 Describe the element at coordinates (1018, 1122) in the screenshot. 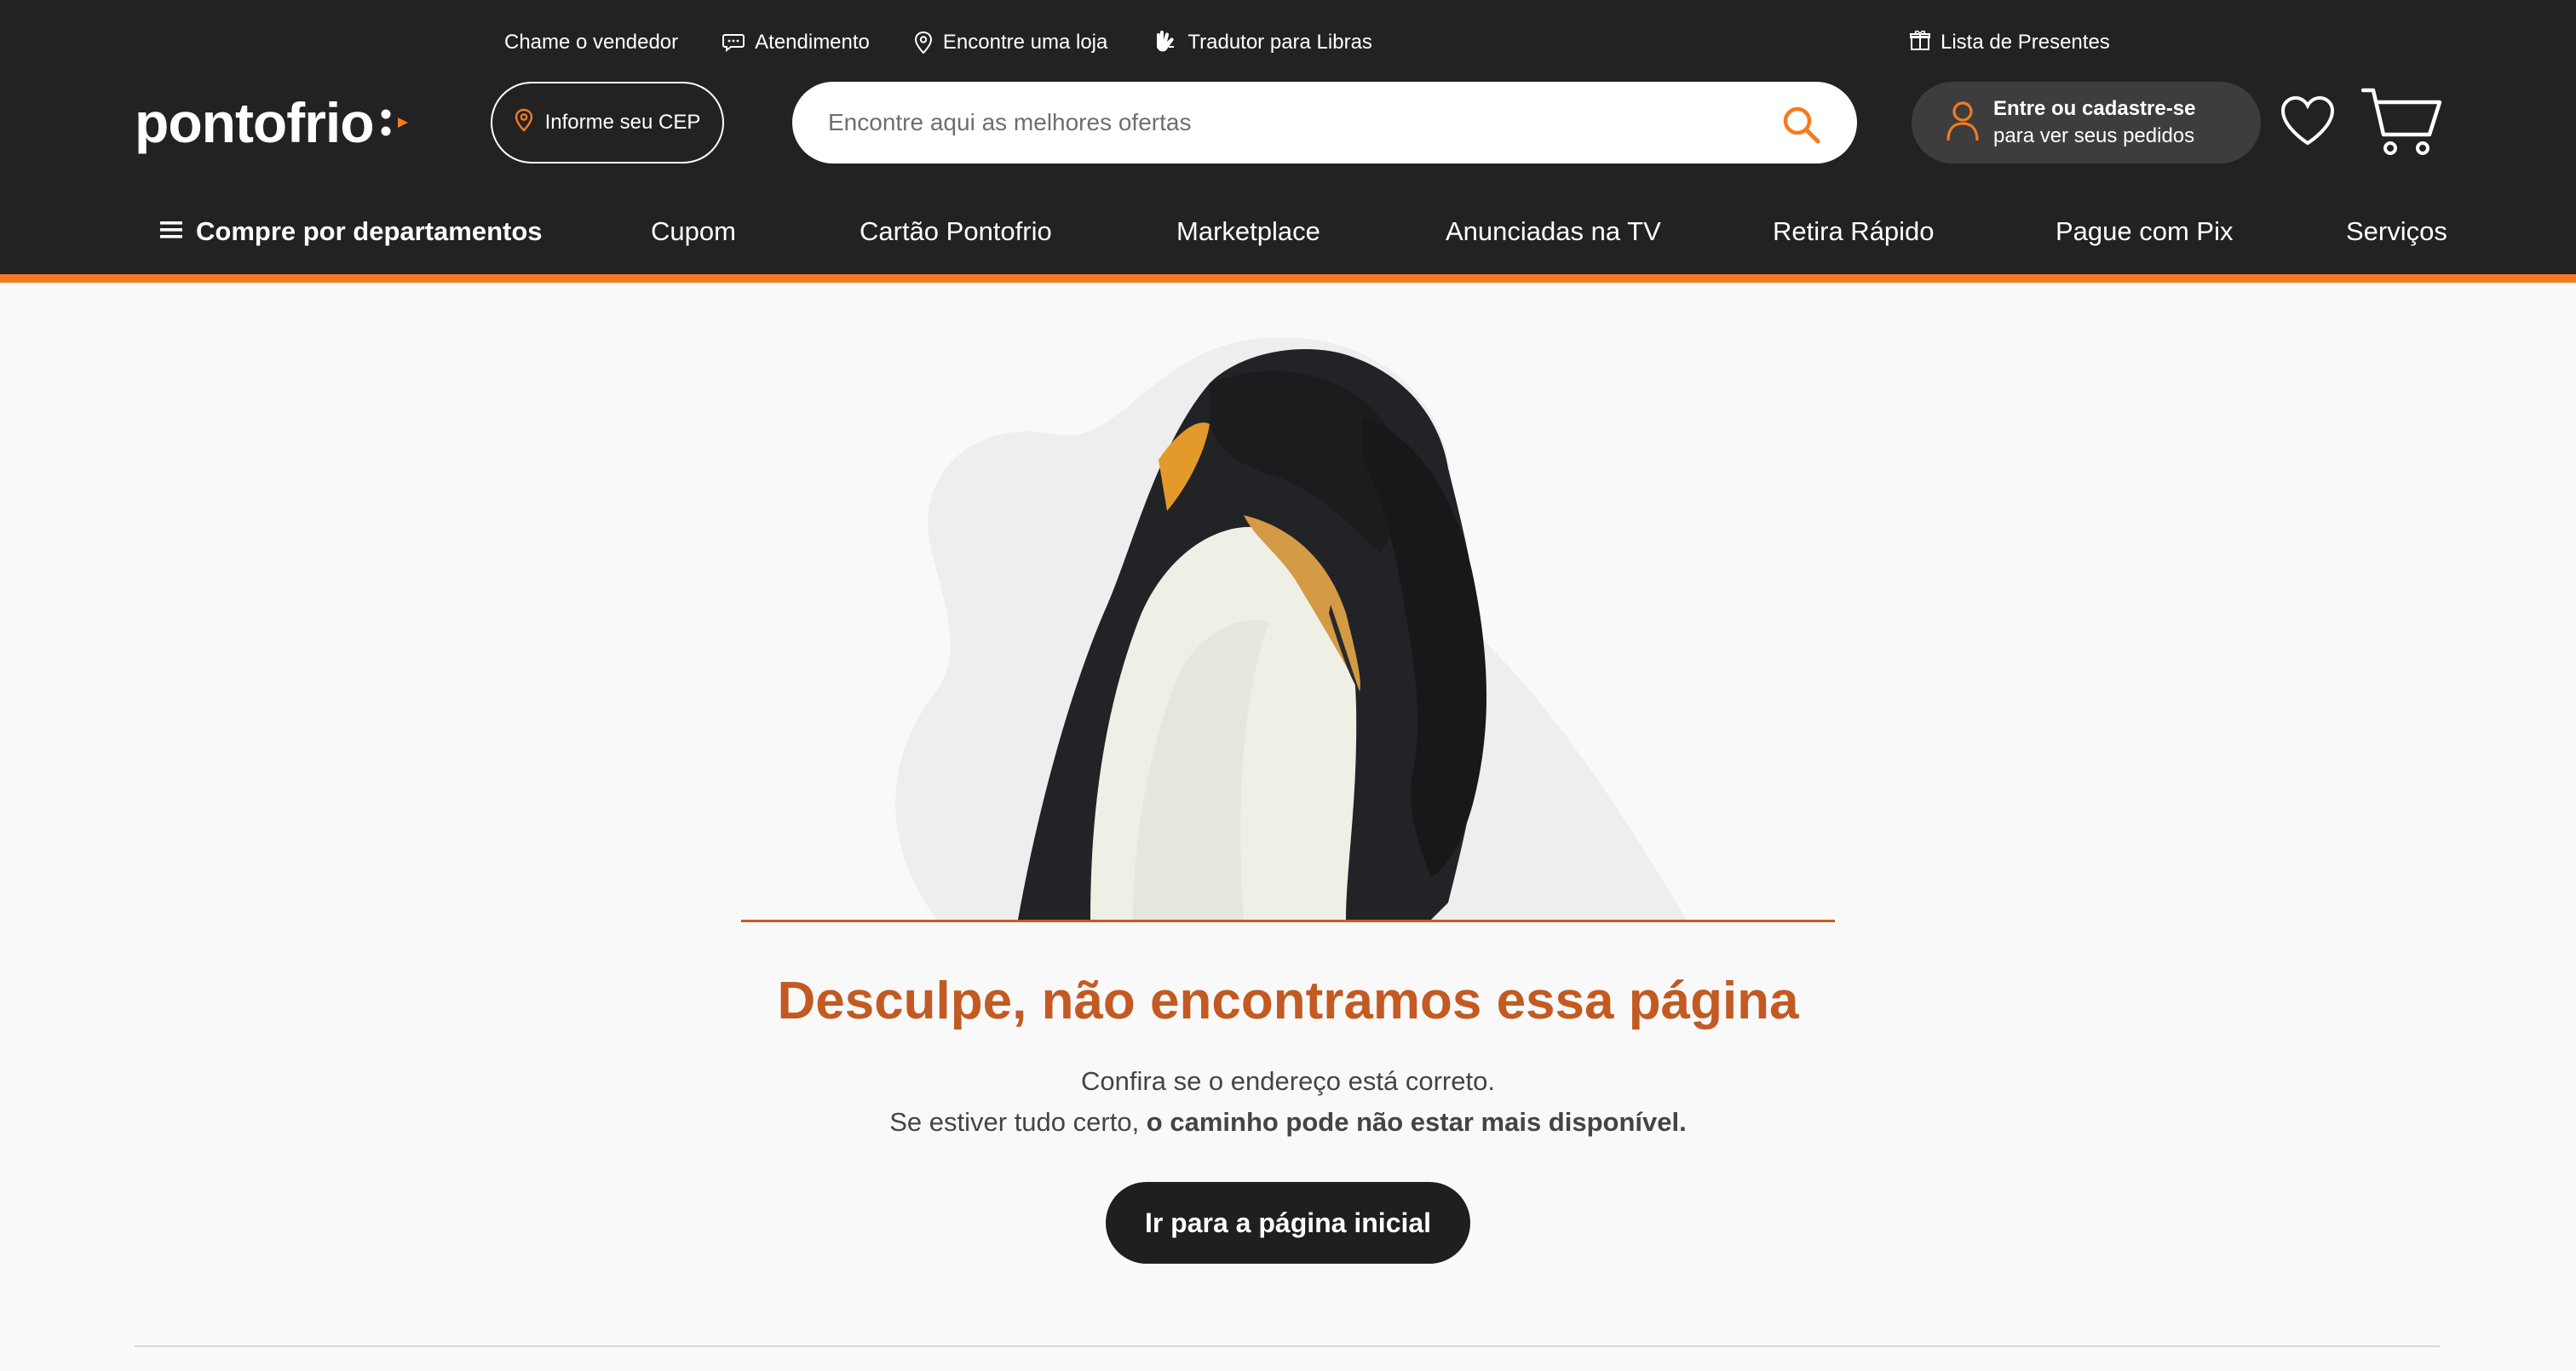

I see `error-message-line2-prefix: Se estiver tudo certo,` at that location.